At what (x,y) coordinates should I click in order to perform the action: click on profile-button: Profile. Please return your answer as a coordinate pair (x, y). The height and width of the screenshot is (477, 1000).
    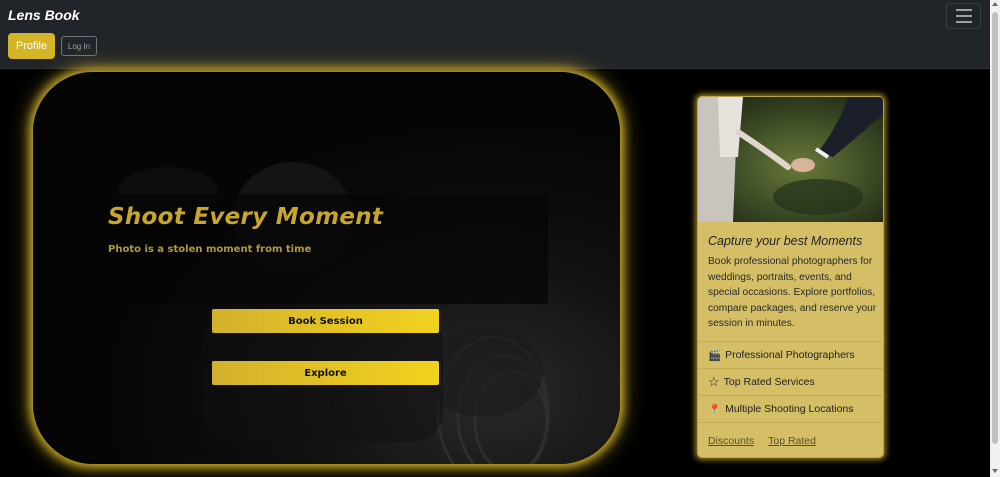
    Looking at the image, I should click on (31, 46).